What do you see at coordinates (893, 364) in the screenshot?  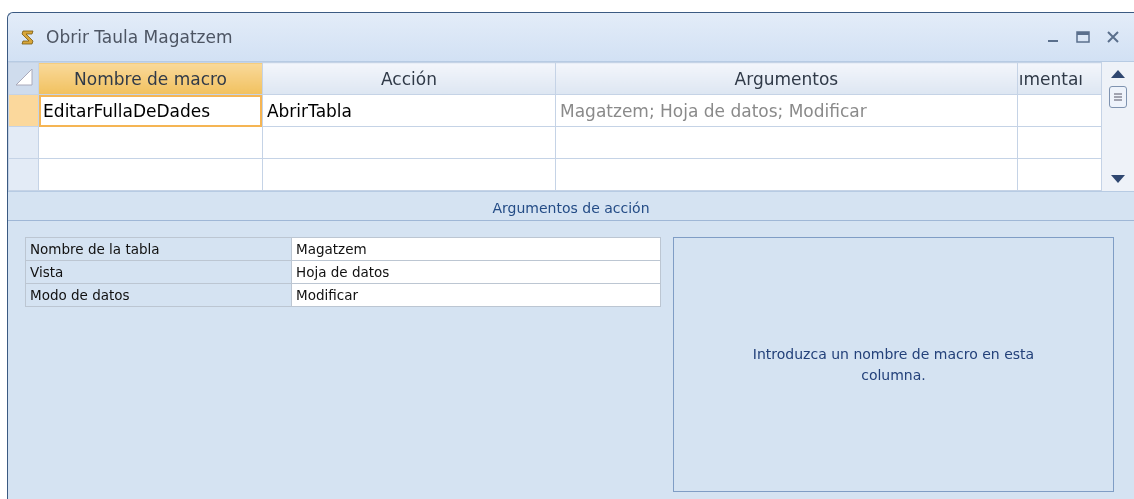 I see `help-text: Introduzca un nombre de macro en esta columna.` at bounding box center [893, 364].